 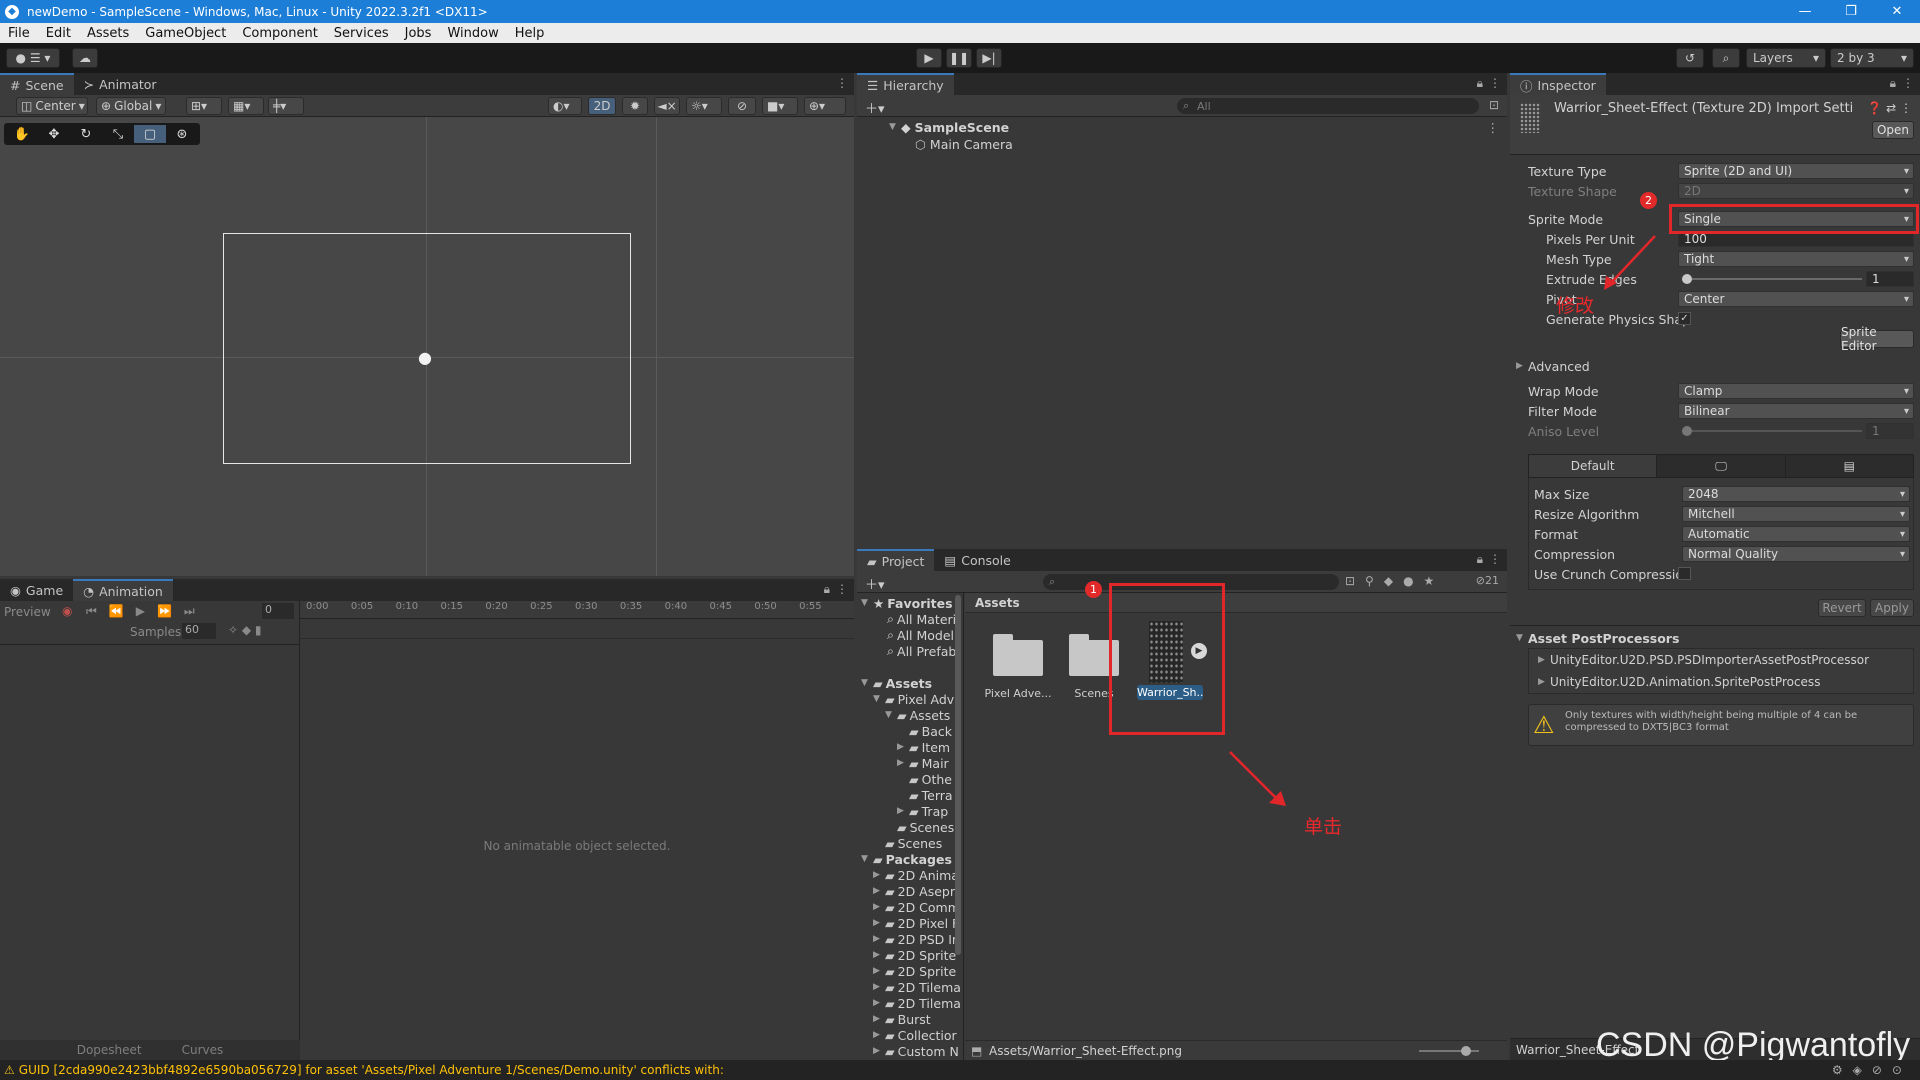 I want to click on tree-item: ▶ ▰ 2D Anima, so click(x=916, y=875).